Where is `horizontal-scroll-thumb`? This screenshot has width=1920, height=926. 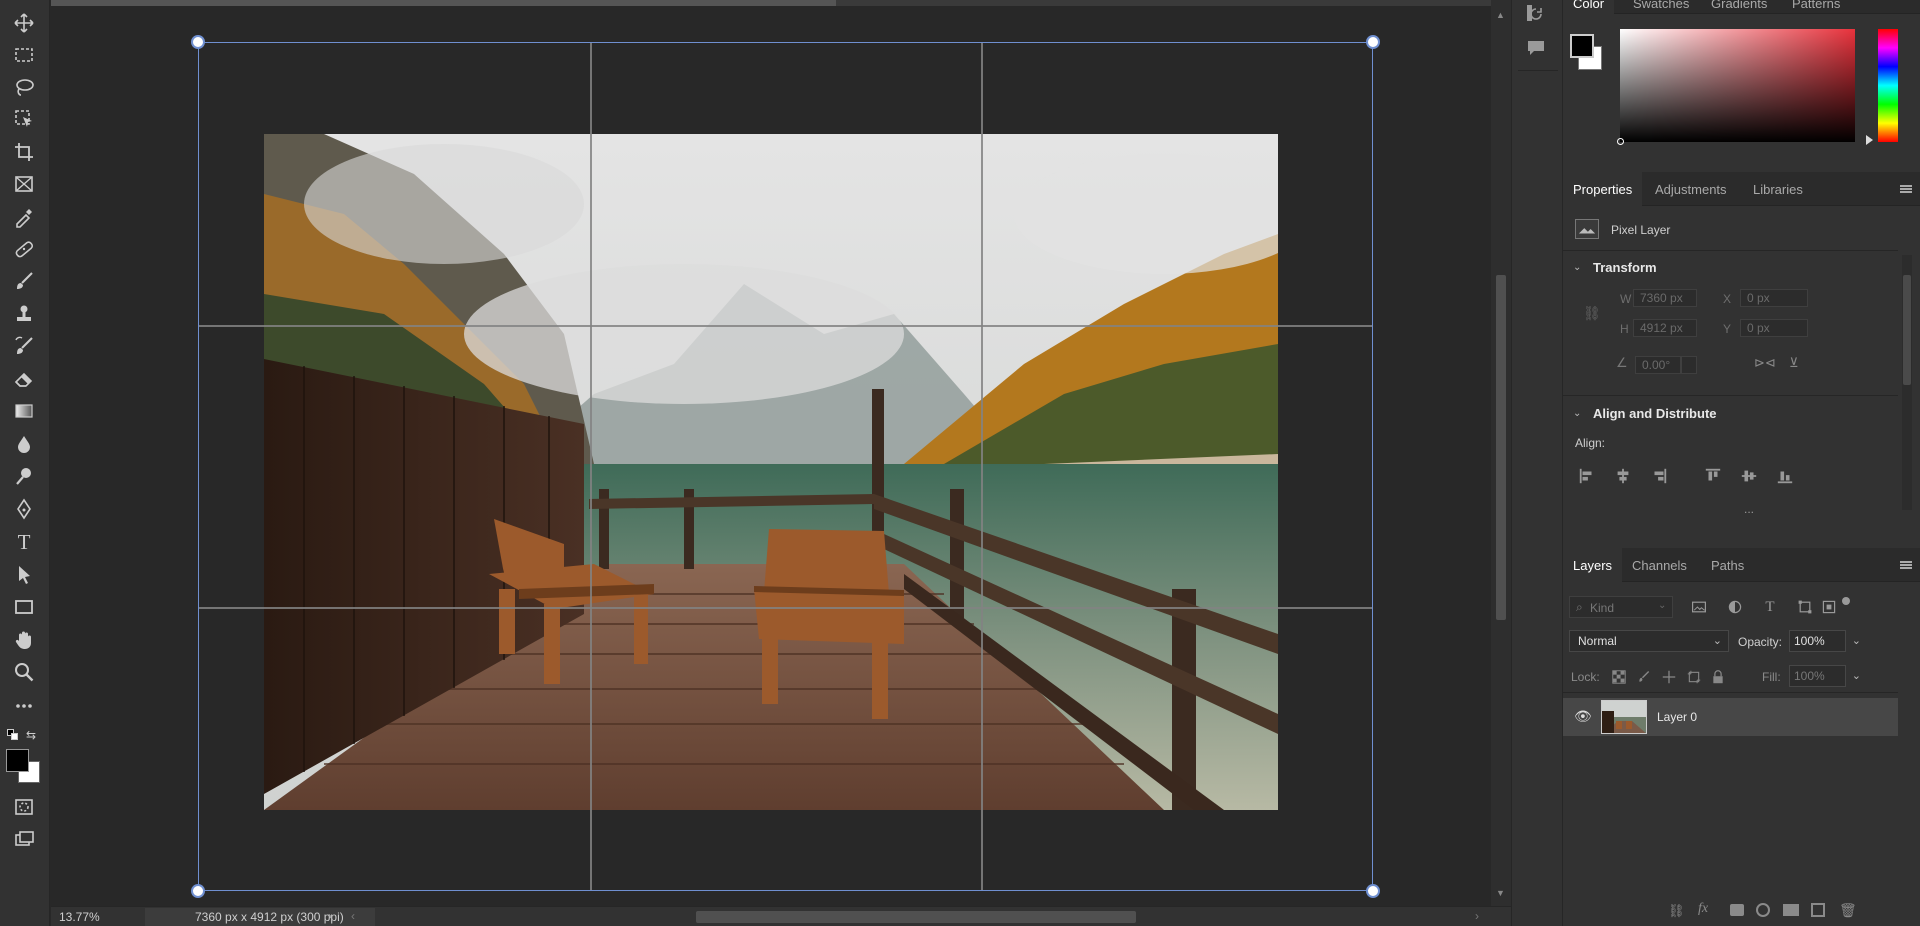
horizontal-scroll-thumb is located at coordinates (916, 917).